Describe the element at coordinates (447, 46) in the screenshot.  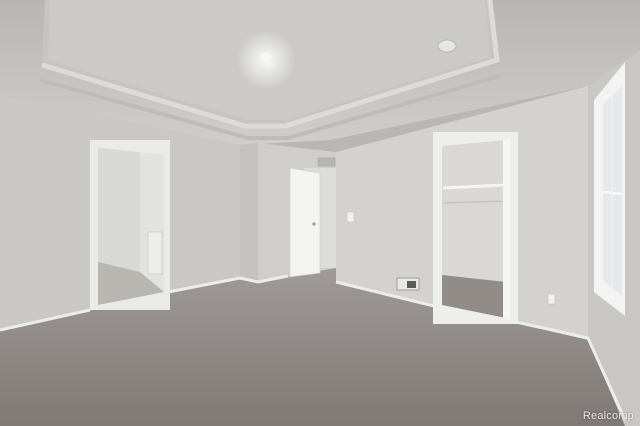
I see `smoke-detector` at that location.